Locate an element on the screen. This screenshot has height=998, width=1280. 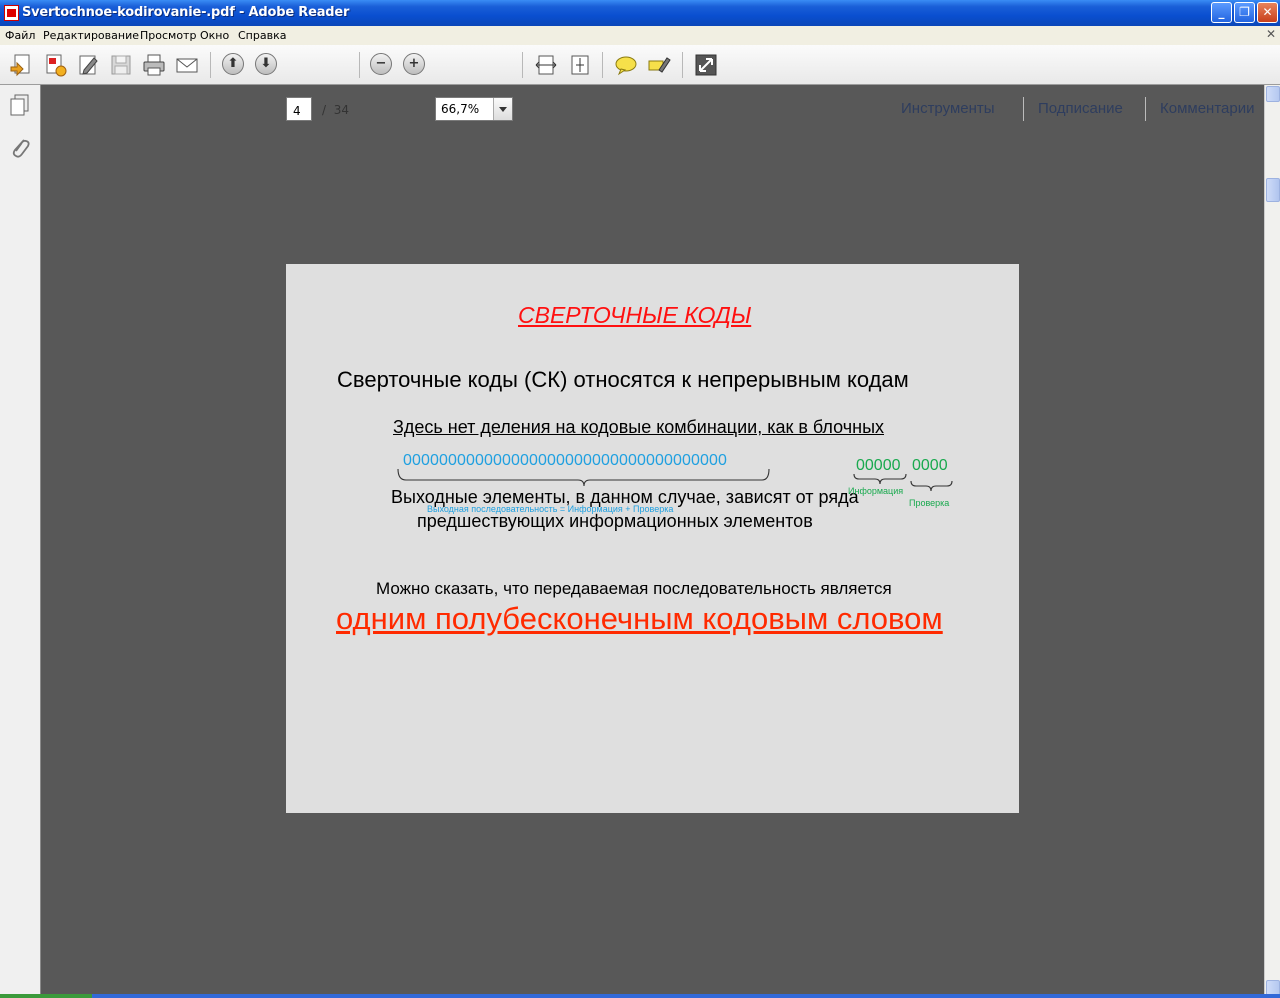
page-number-input is located at coordinates (299, 109).